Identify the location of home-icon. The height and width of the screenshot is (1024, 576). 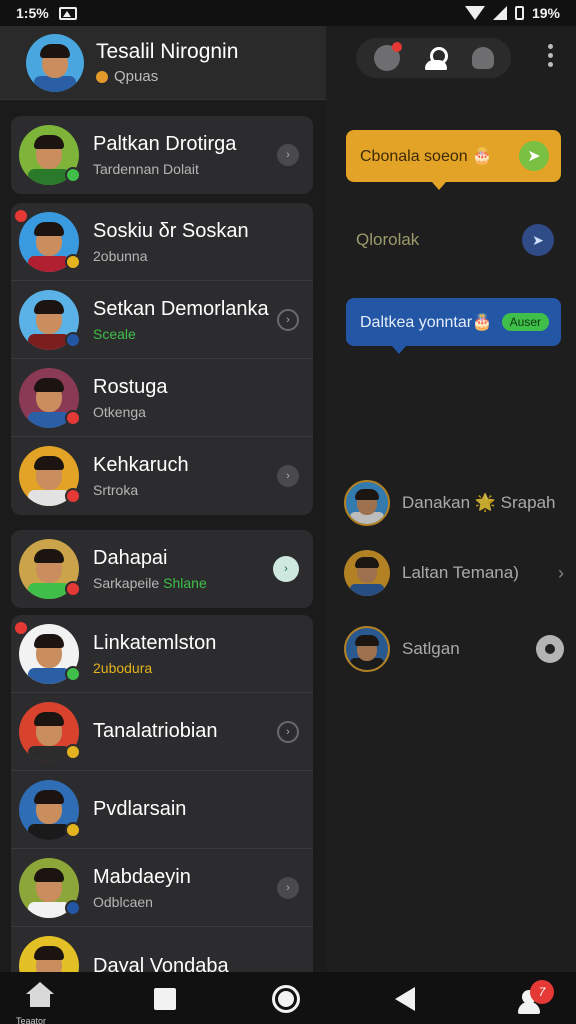
(40, 995).